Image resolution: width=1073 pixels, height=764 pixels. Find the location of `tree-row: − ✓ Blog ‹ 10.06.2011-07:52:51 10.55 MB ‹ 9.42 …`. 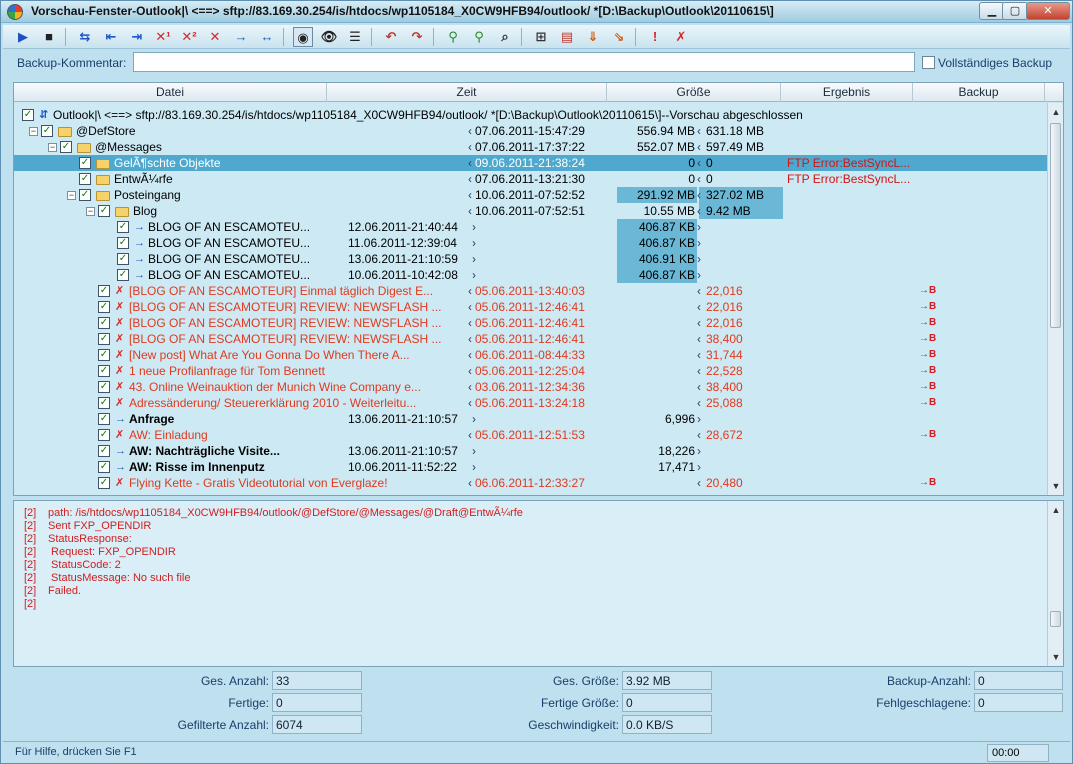

tree-row: − ✓ Blog ‹ 10.06.2011-07:52:51 10.55 MB ‹ 9.42 … is located at coordinates (531, 211).